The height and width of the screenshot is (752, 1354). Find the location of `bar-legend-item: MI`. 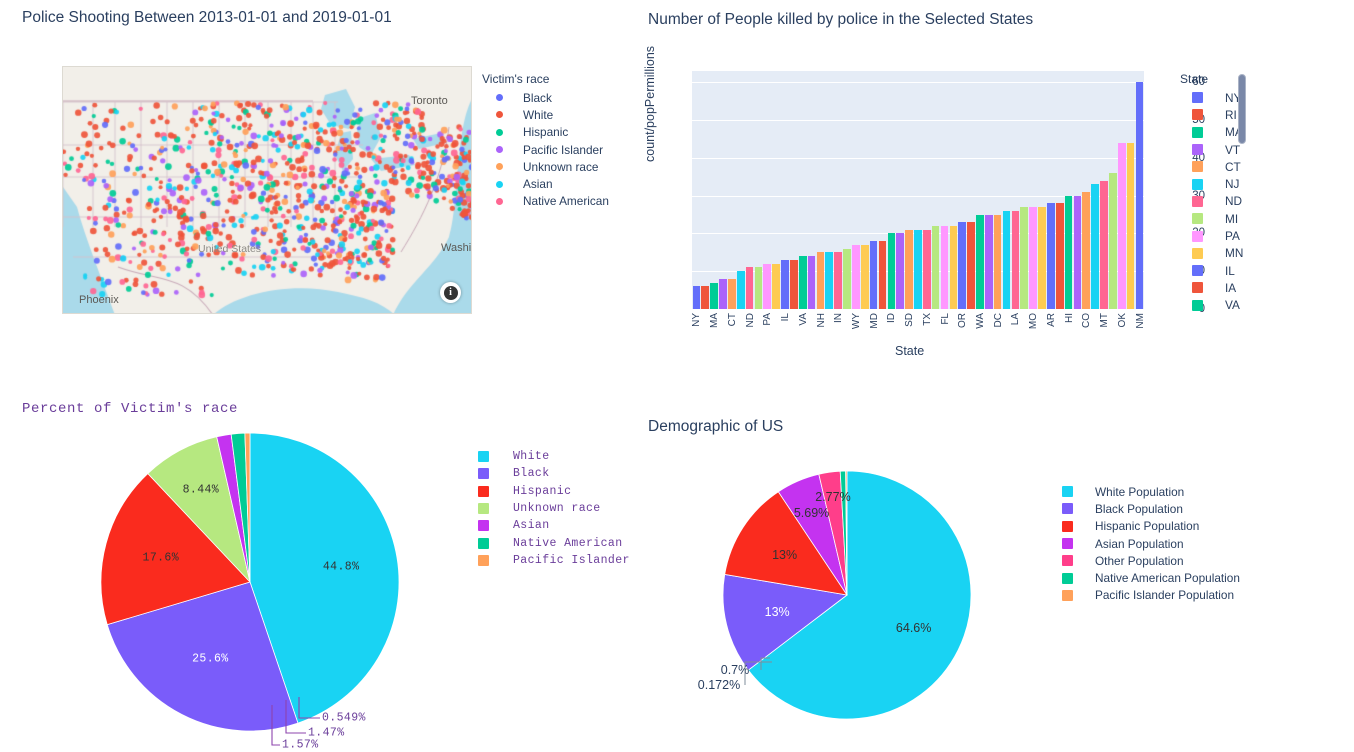

bar-legend-item: MI is located at coordinates (1211, 218).